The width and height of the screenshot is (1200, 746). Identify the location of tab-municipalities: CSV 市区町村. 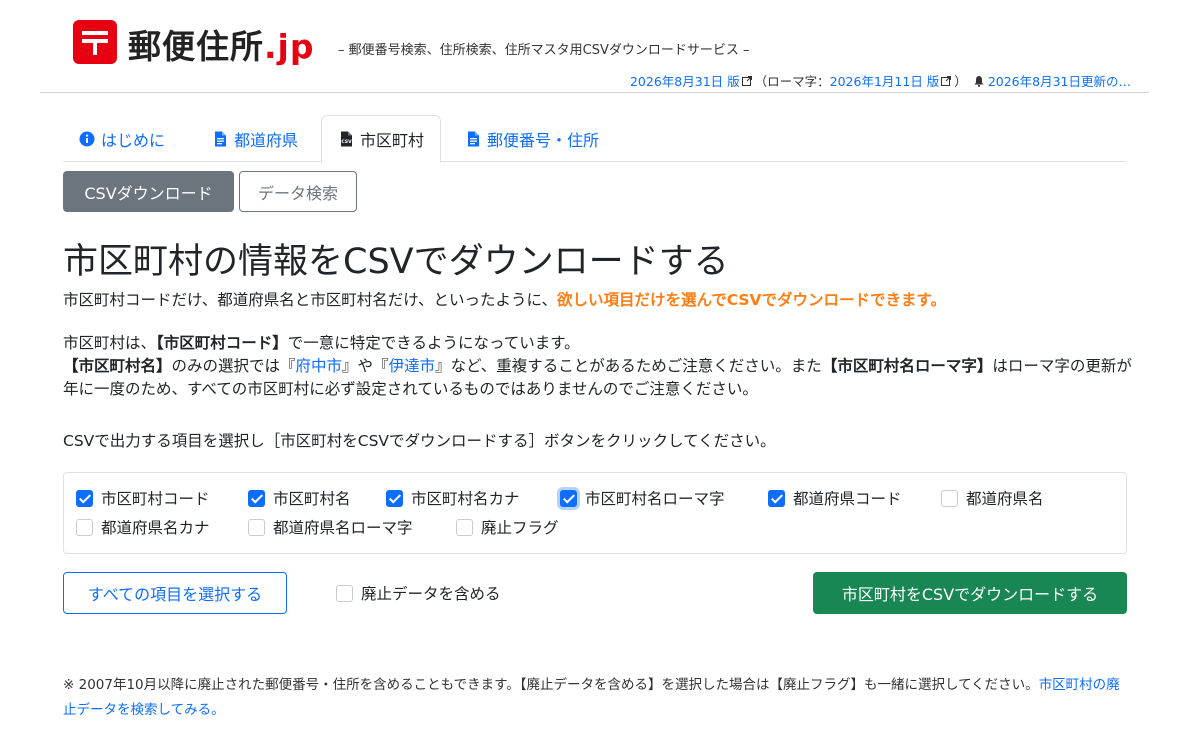
(381, 139).